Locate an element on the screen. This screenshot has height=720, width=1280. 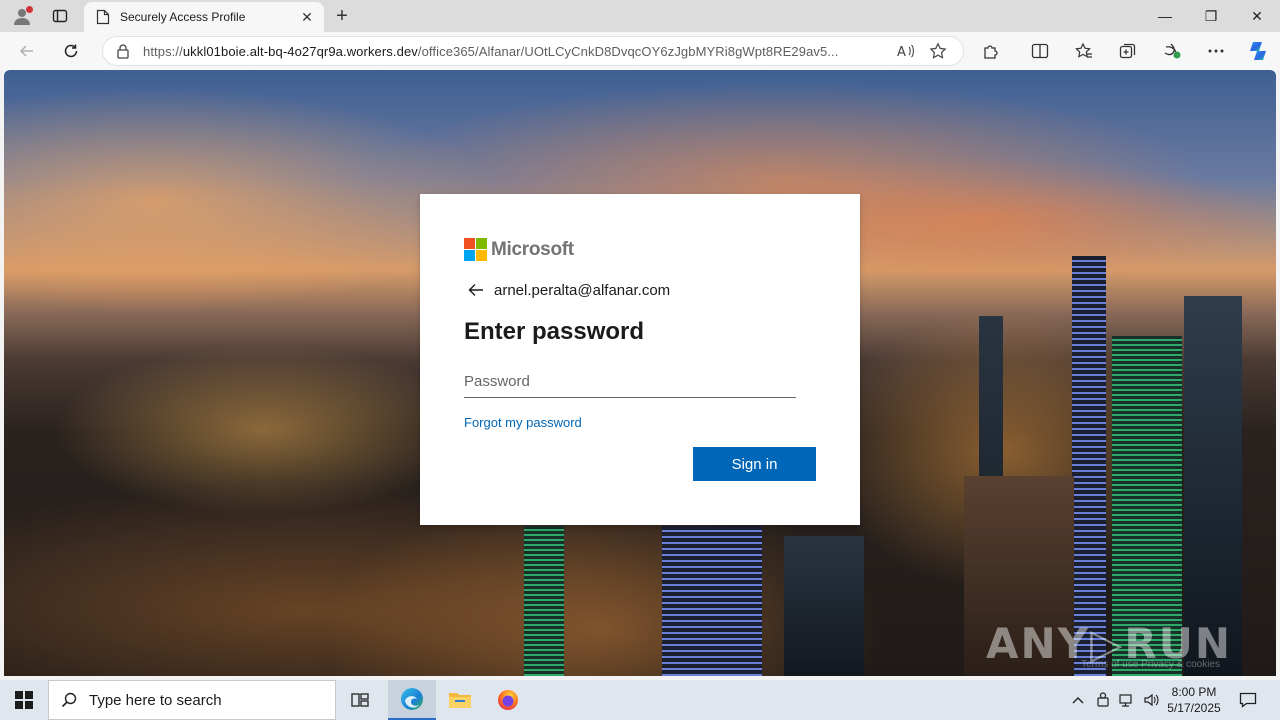
page-title: Enter password is located at coordinates (554, 331).